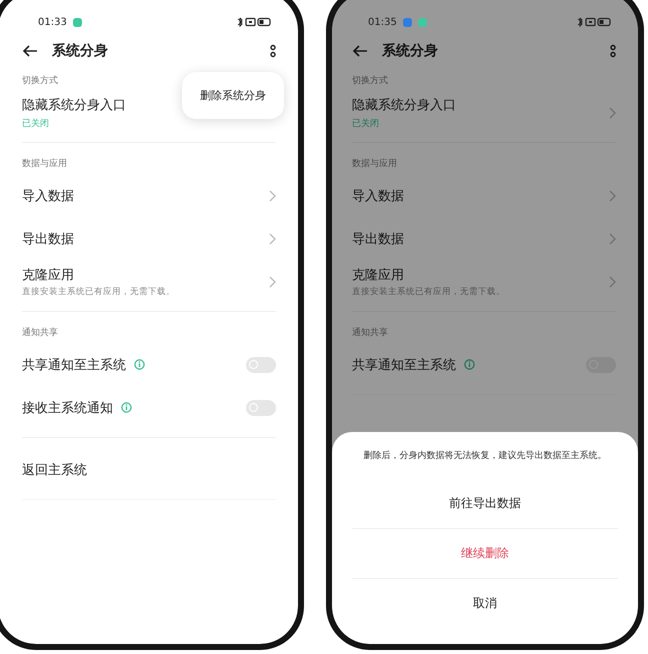 Image resolution: width=648 pixels, height=654 pixels. Describe the element at coordinates (485, 503) in the screenshot. I see `sheet-action: 前往导出数据` at that location.